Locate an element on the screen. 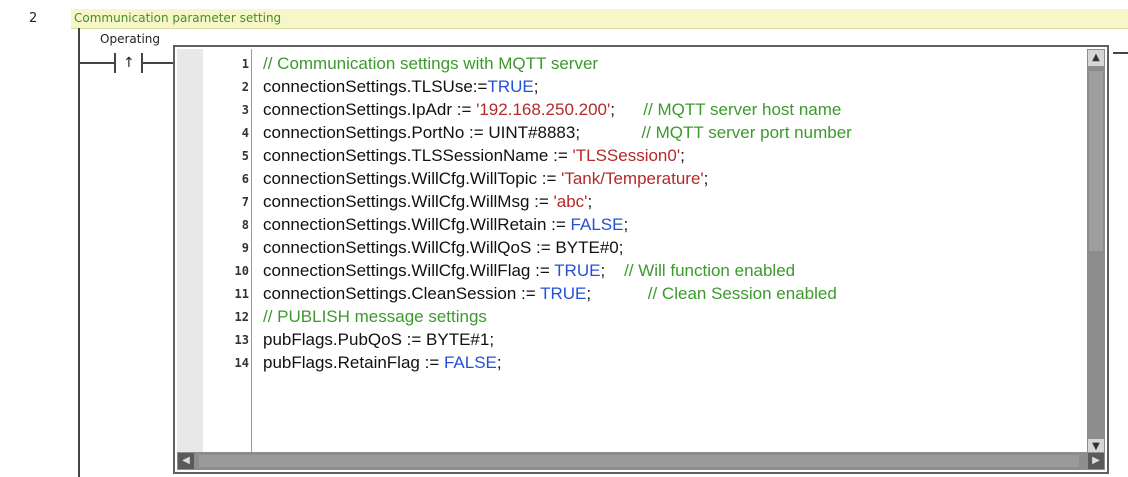  line-number: 11 is located at coordinates (241, 294).